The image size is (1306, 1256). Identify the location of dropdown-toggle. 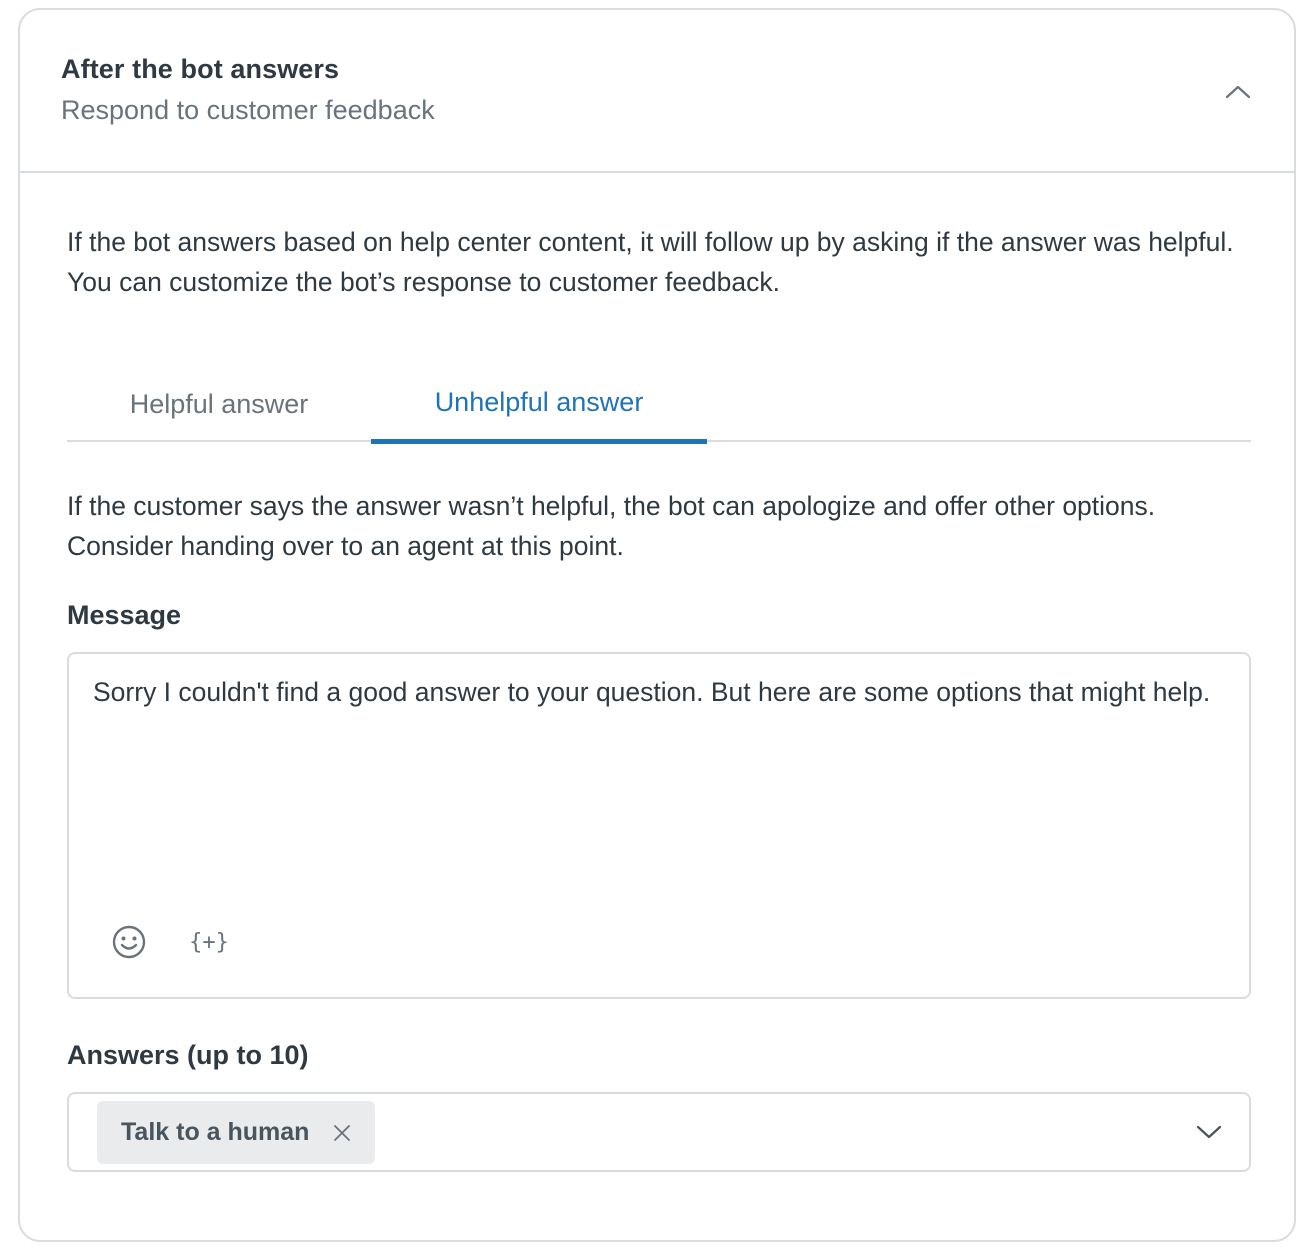
(1209, 1132).